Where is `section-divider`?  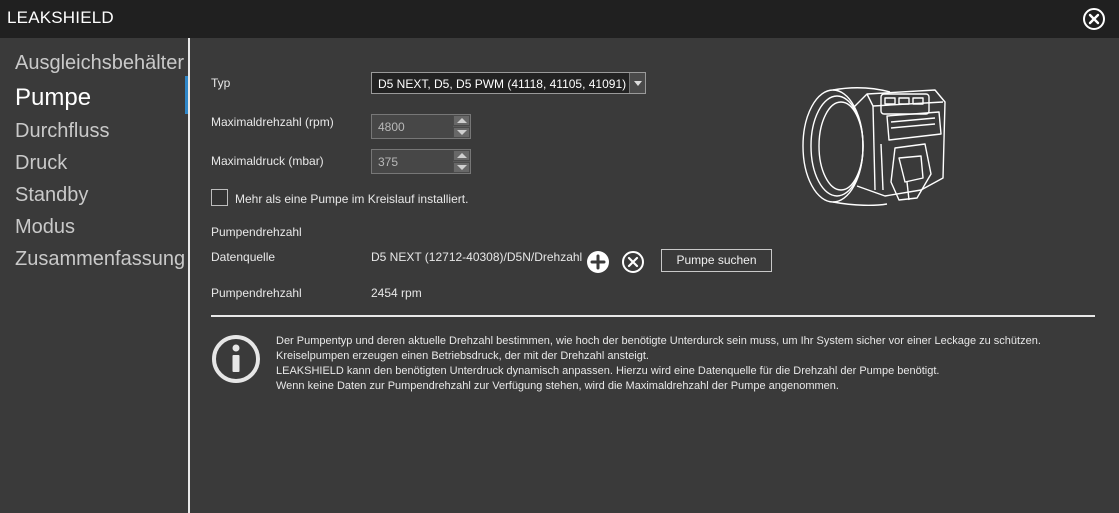
section-divider is located at coordinates (653, 316).